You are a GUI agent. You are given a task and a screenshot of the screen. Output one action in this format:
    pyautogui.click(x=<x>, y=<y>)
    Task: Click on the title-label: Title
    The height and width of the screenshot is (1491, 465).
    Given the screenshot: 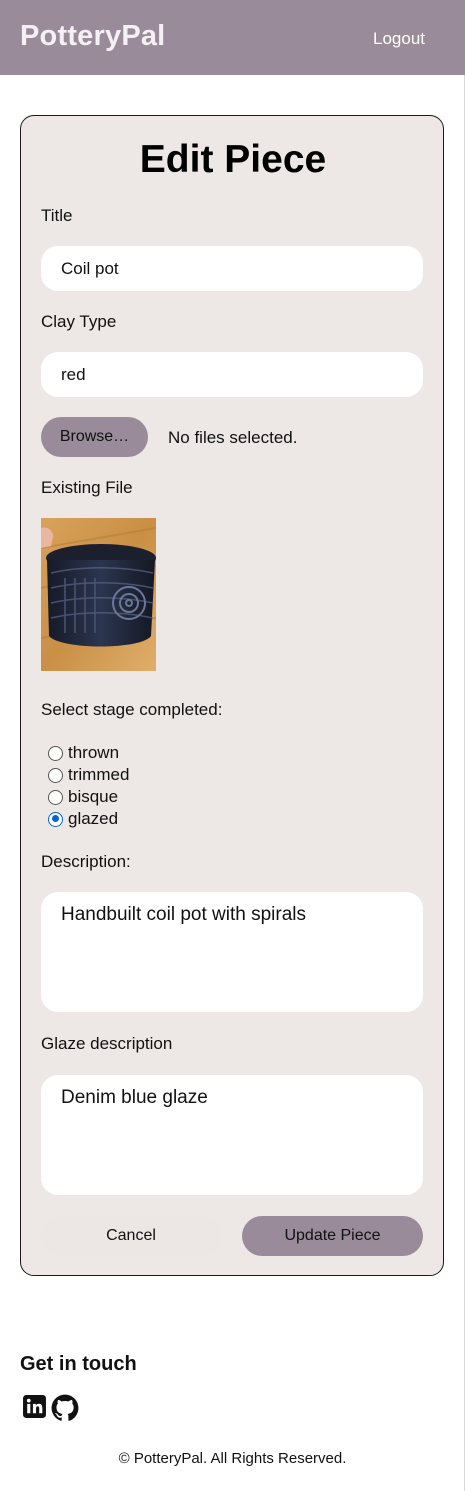 What is the action you would take?
    pyautogui.click(x=57, y=215)
    